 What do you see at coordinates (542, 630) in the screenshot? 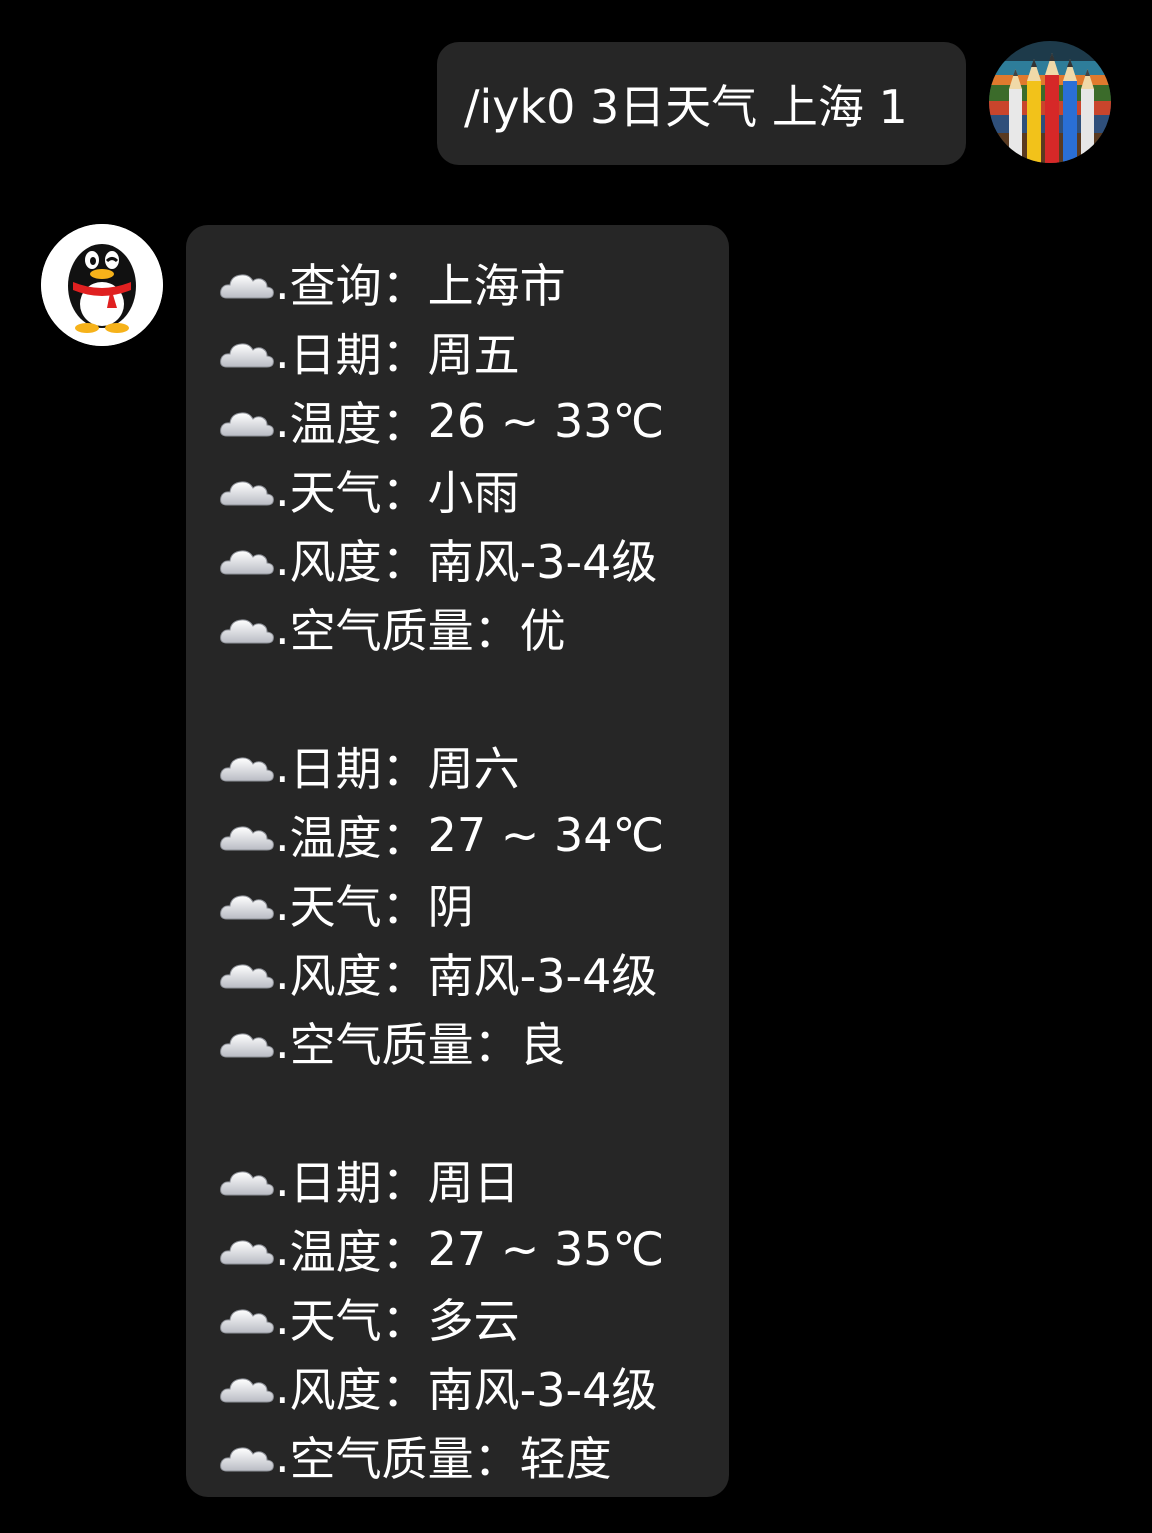
I see `weather-value: 优` at bounding box center [542, 630].